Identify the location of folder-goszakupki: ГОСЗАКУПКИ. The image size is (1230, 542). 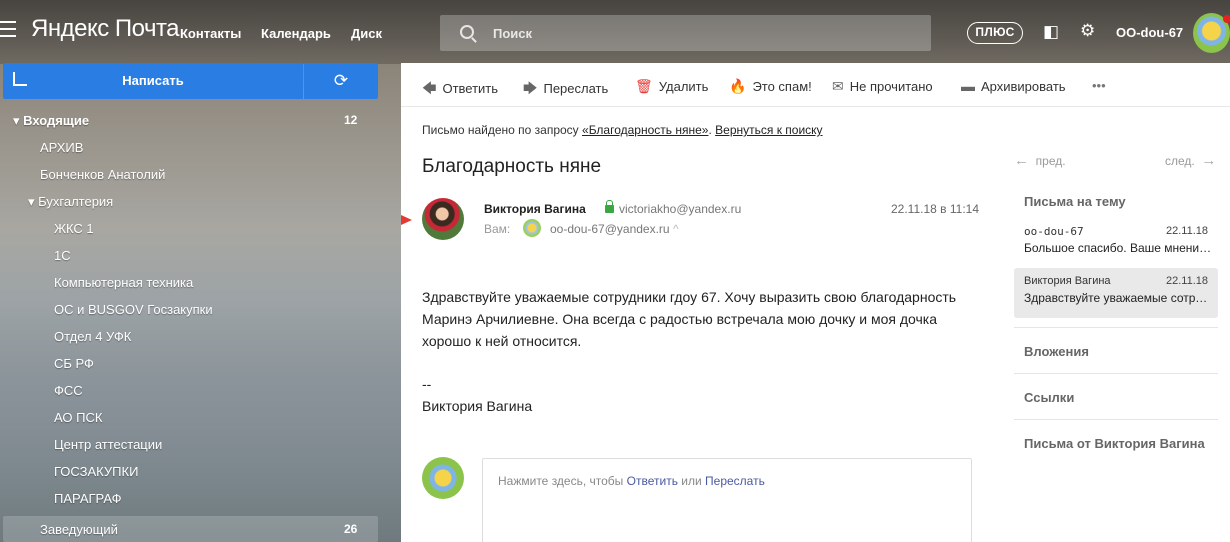
(96, 471).